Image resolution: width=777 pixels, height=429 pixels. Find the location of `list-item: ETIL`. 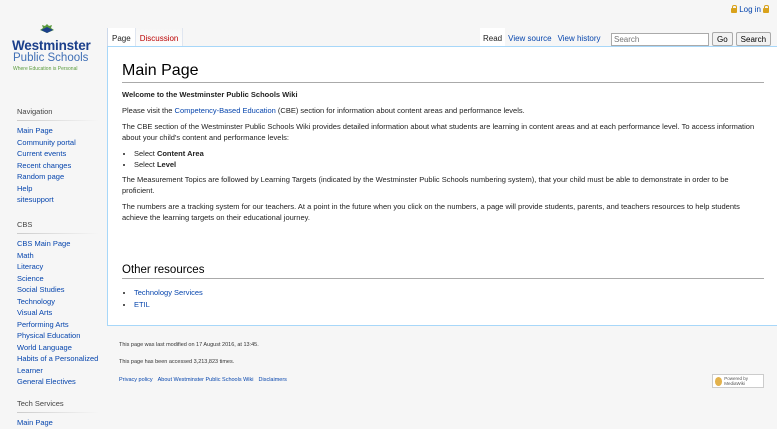

list-item: ETIL is located at coordinates (168, 305).